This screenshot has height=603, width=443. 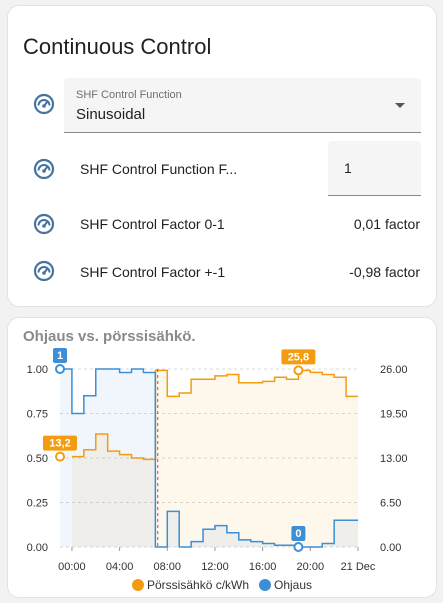 What do you see at coordinates (60, 356) in the screenshot?
I see `ohjaus-start-badge-label: 1` at bounding box center [60, 356].